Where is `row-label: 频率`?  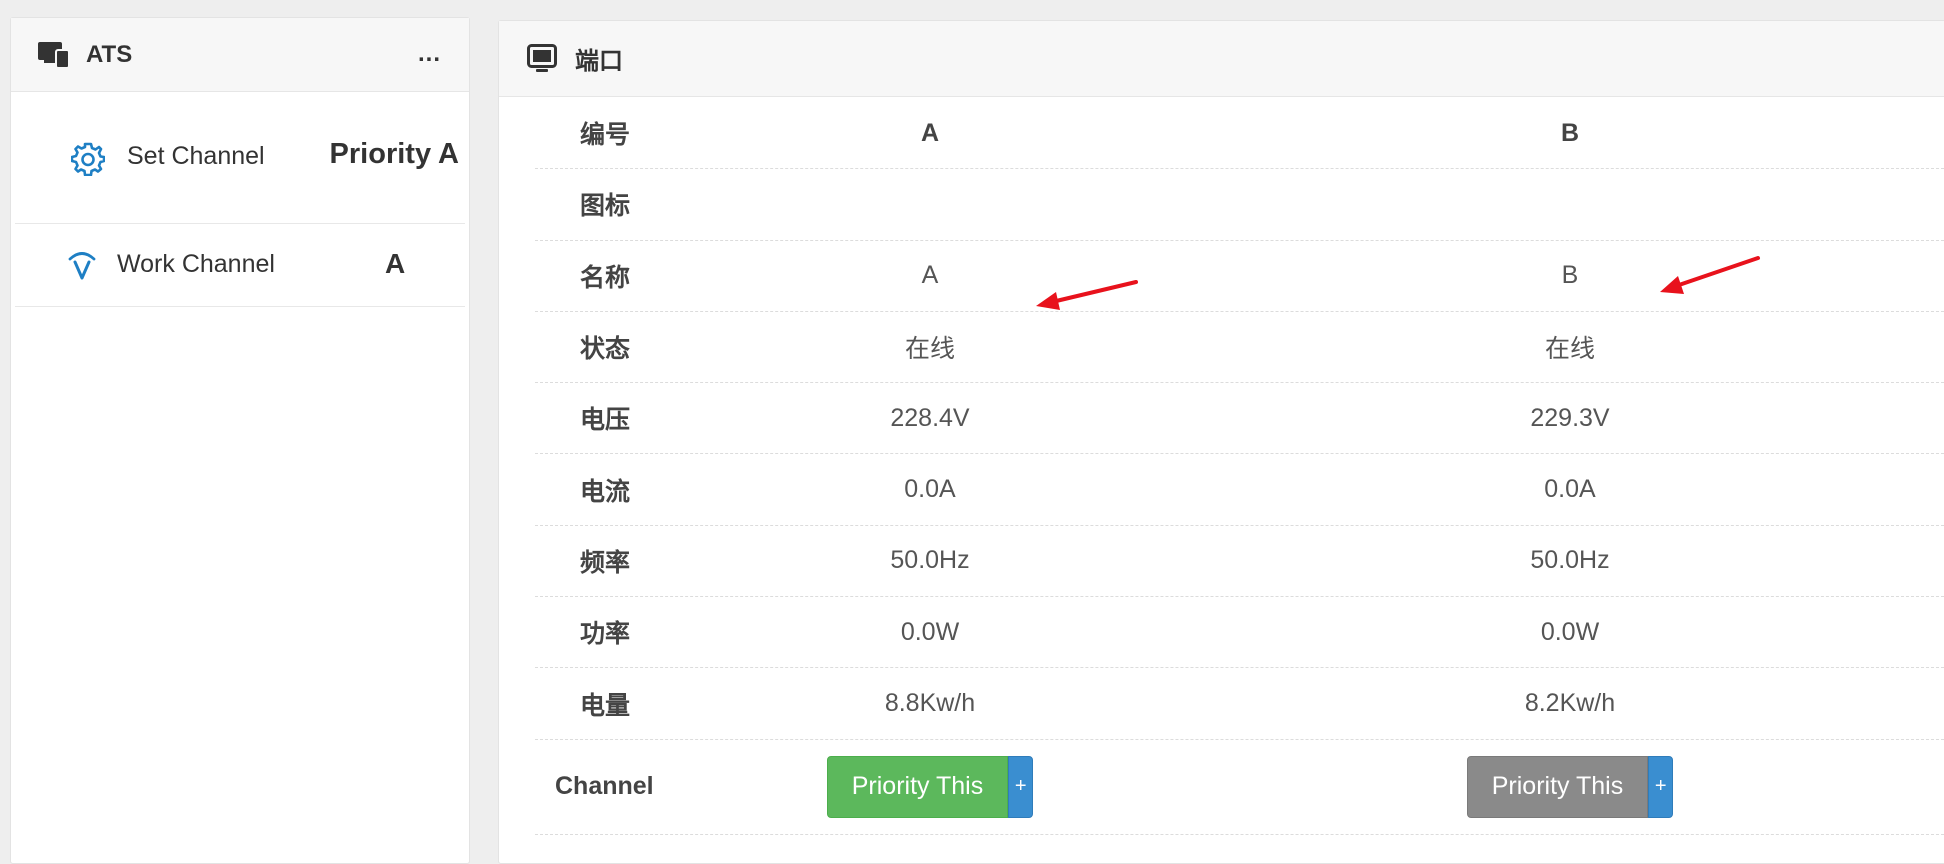
row-label: 频率 is located at coordinates (605, 562).